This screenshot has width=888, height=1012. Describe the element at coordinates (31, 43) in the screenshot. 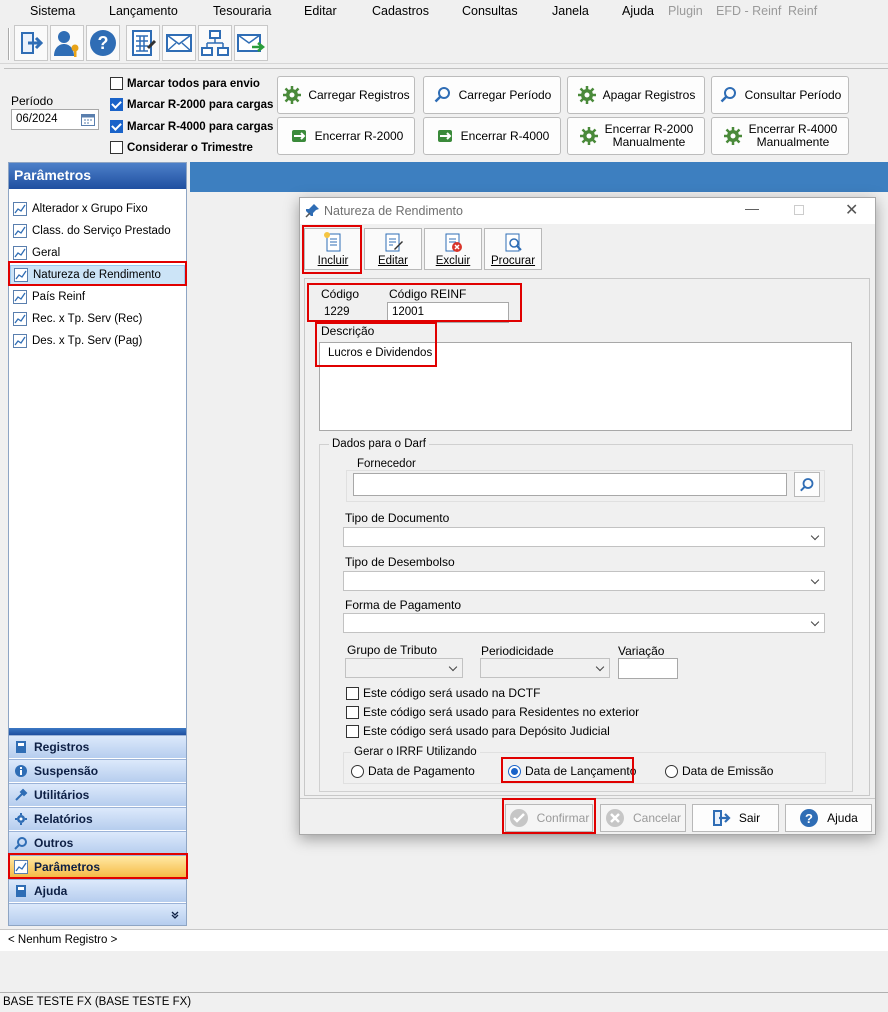

I see `exit-button` at that location.